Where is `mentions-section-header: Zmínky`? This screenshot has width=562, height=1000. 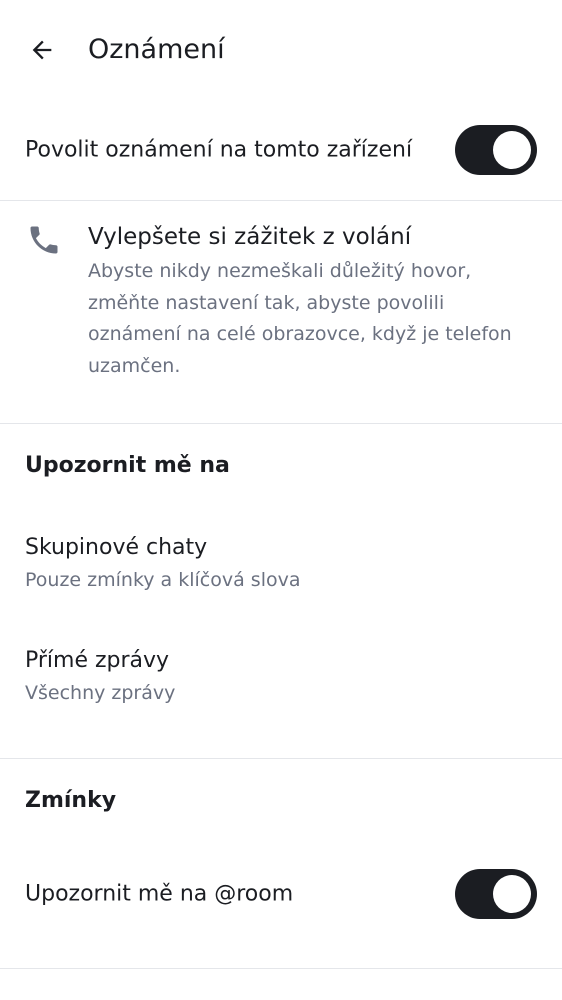
mentions-section-header: Zmínky is located at coordinates (71, 800).